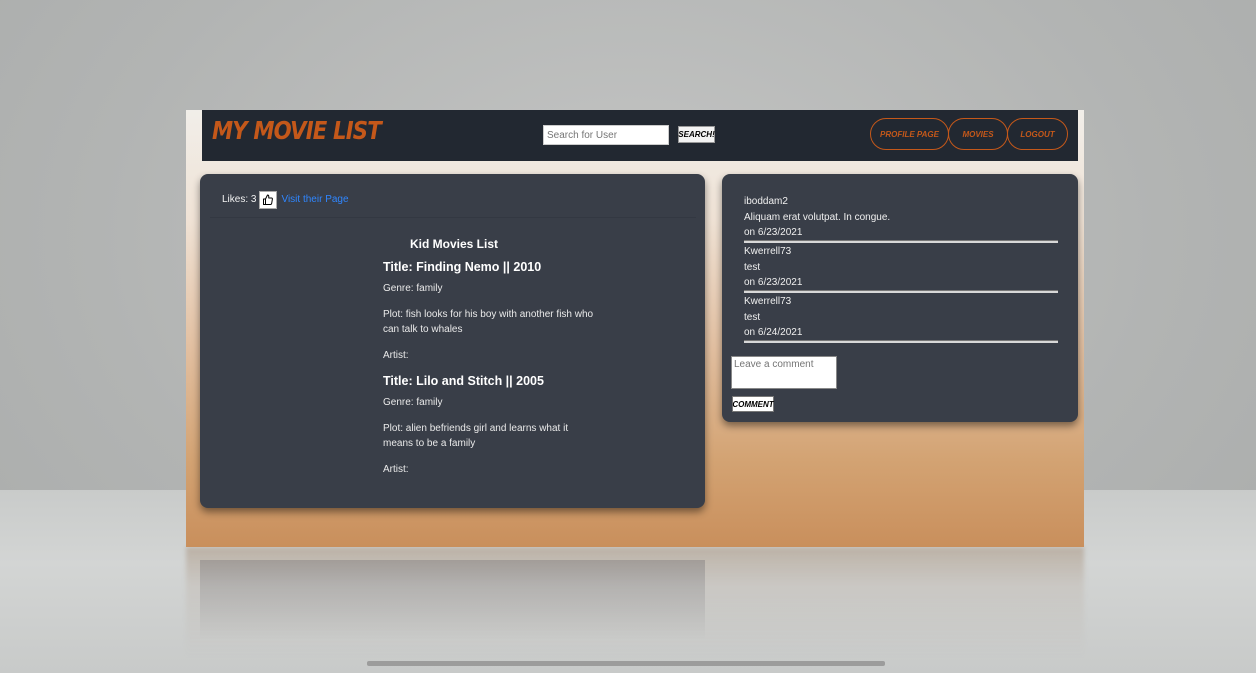 The image size is (1256, 673). I want to click on movie-title: Title: Lilo and Stitch || 2005, so click(463, 381).